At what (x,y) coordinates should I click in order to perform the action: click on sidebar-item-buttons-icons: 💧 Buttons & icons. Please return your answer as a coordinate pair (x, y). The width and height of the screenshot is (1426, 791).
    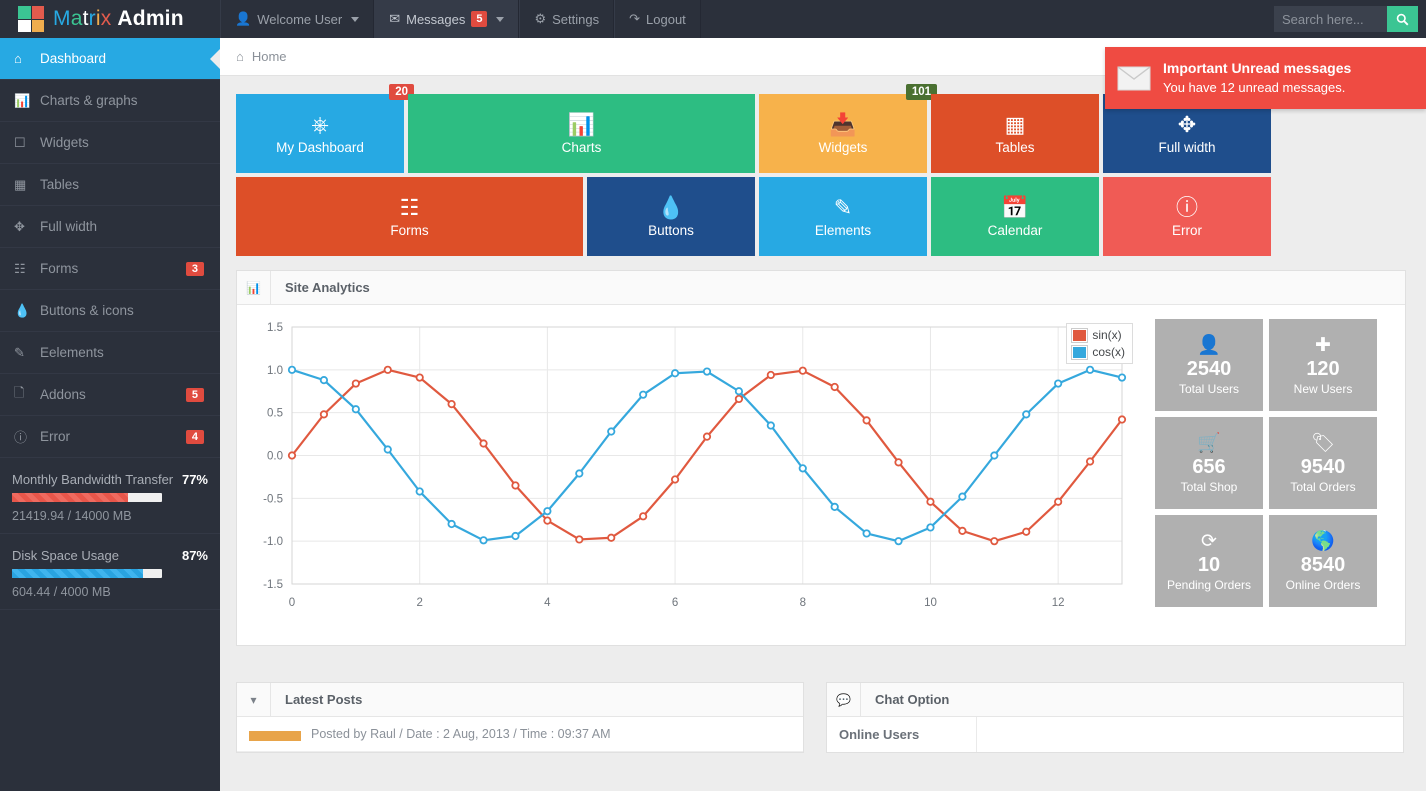
    Looking at the image, I should click on (110, 311).